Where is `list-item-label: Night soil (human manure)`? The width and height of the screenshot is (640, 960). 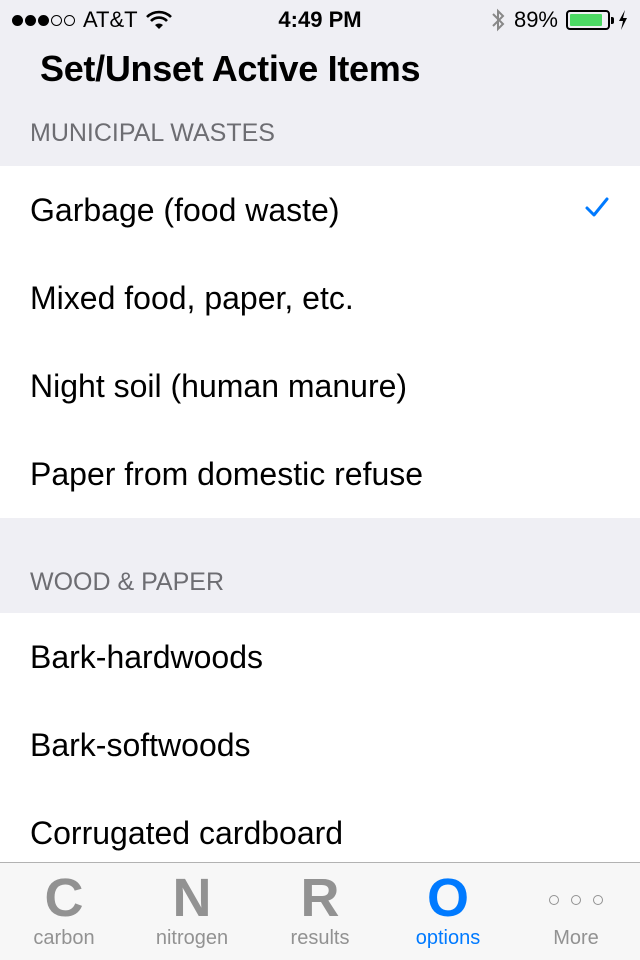 list-item-label: Night soil (human manure) is located at coordinates (219, 385).